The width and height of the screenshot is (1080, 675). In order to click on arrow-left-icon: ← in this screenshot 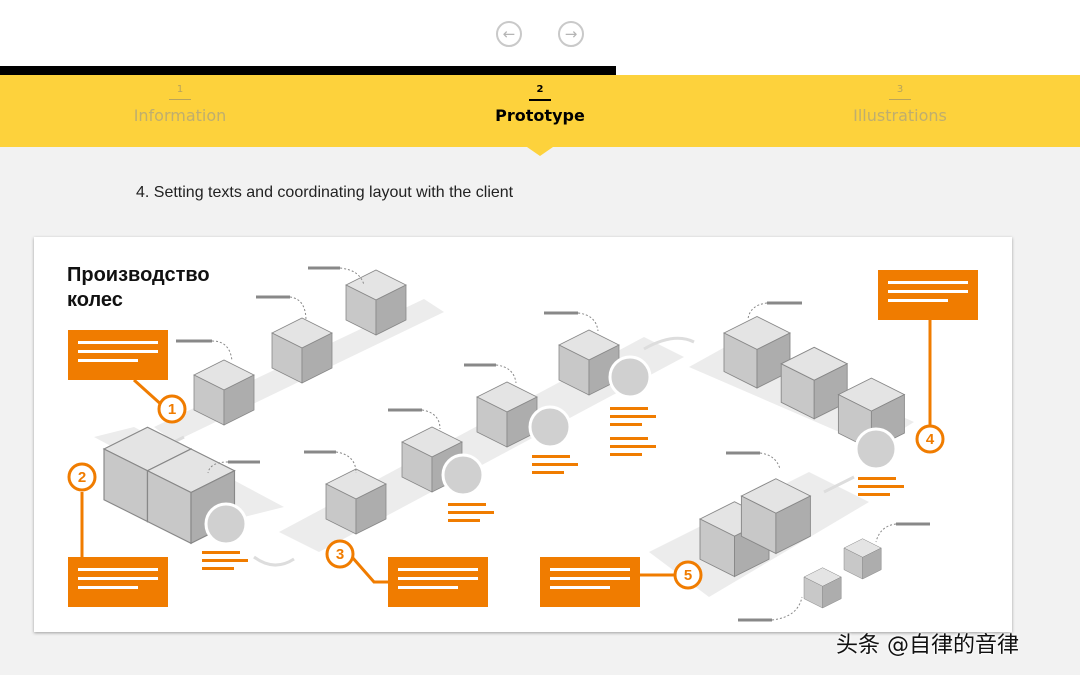, I will do `click(509, 34)`.